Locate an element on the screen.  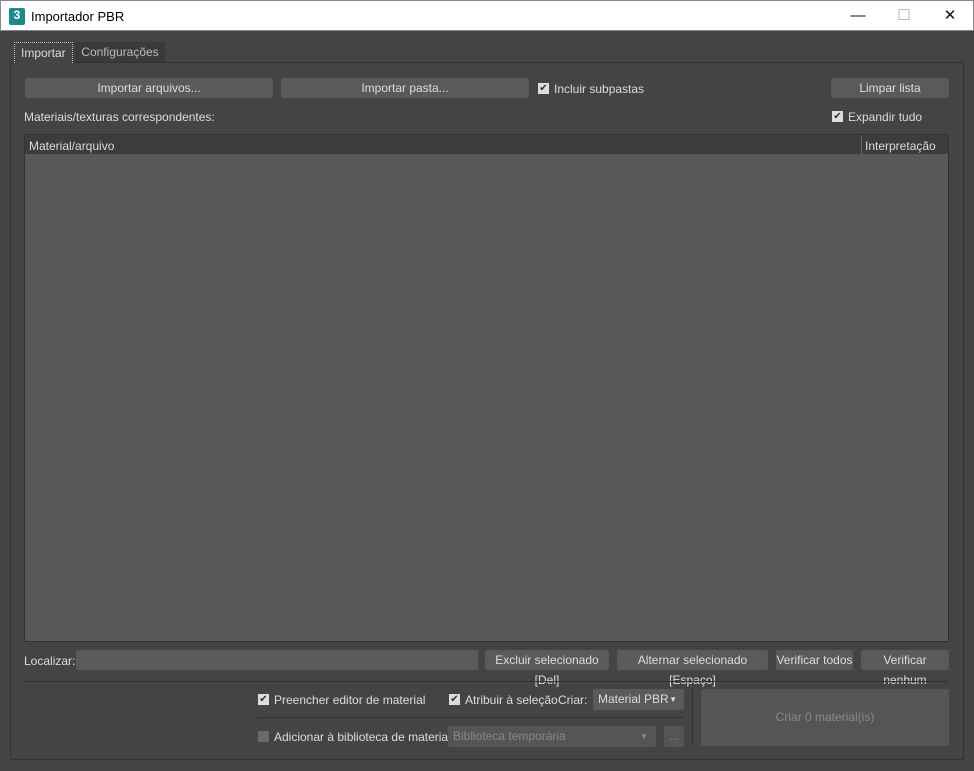
library-value: Biblioteca temporária is located at coordinates (509, 736).